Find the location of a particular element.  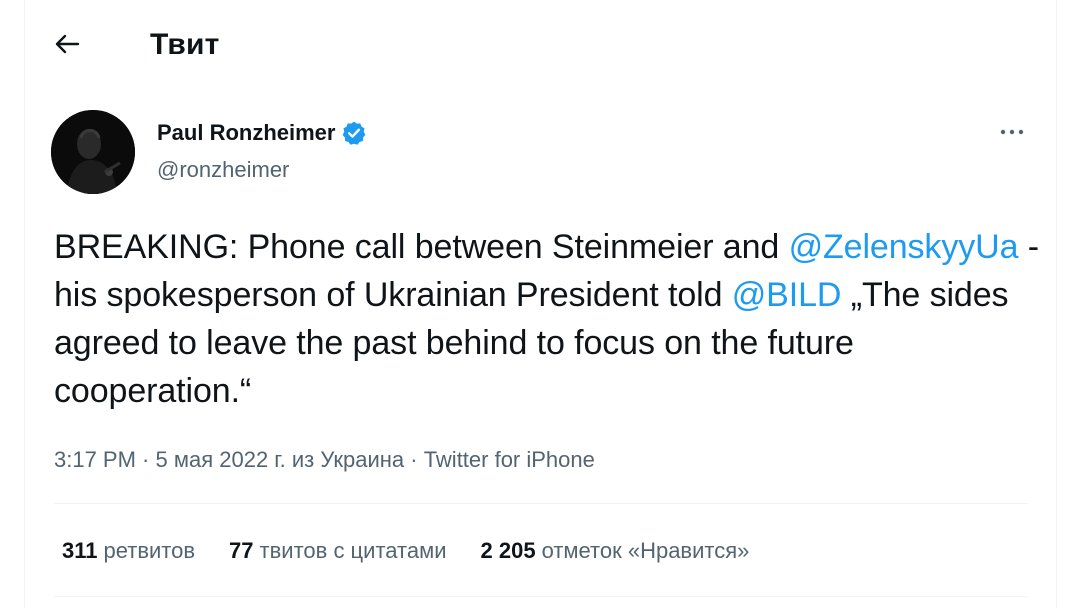

more-horizontal-icon is located at coordinates (1012, 132).